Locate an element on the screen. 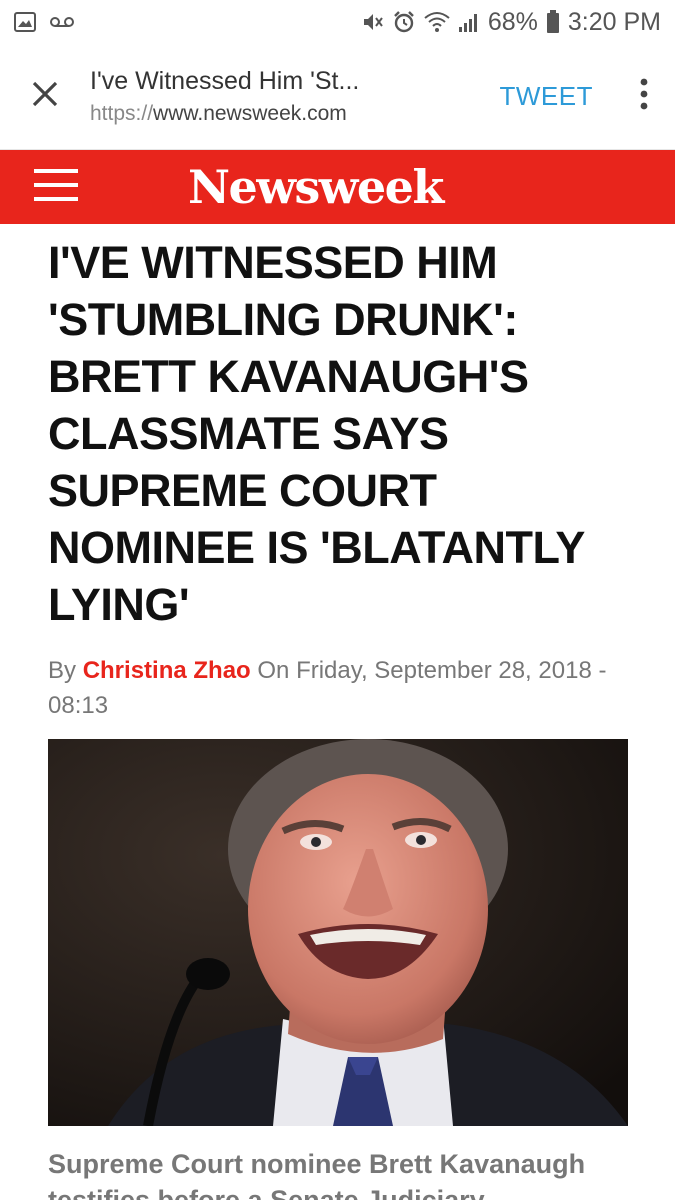 The height and width of the screenshot is (1200, 675). status-bar: 68% 3:20 PM is located at coordinates (337, 22).